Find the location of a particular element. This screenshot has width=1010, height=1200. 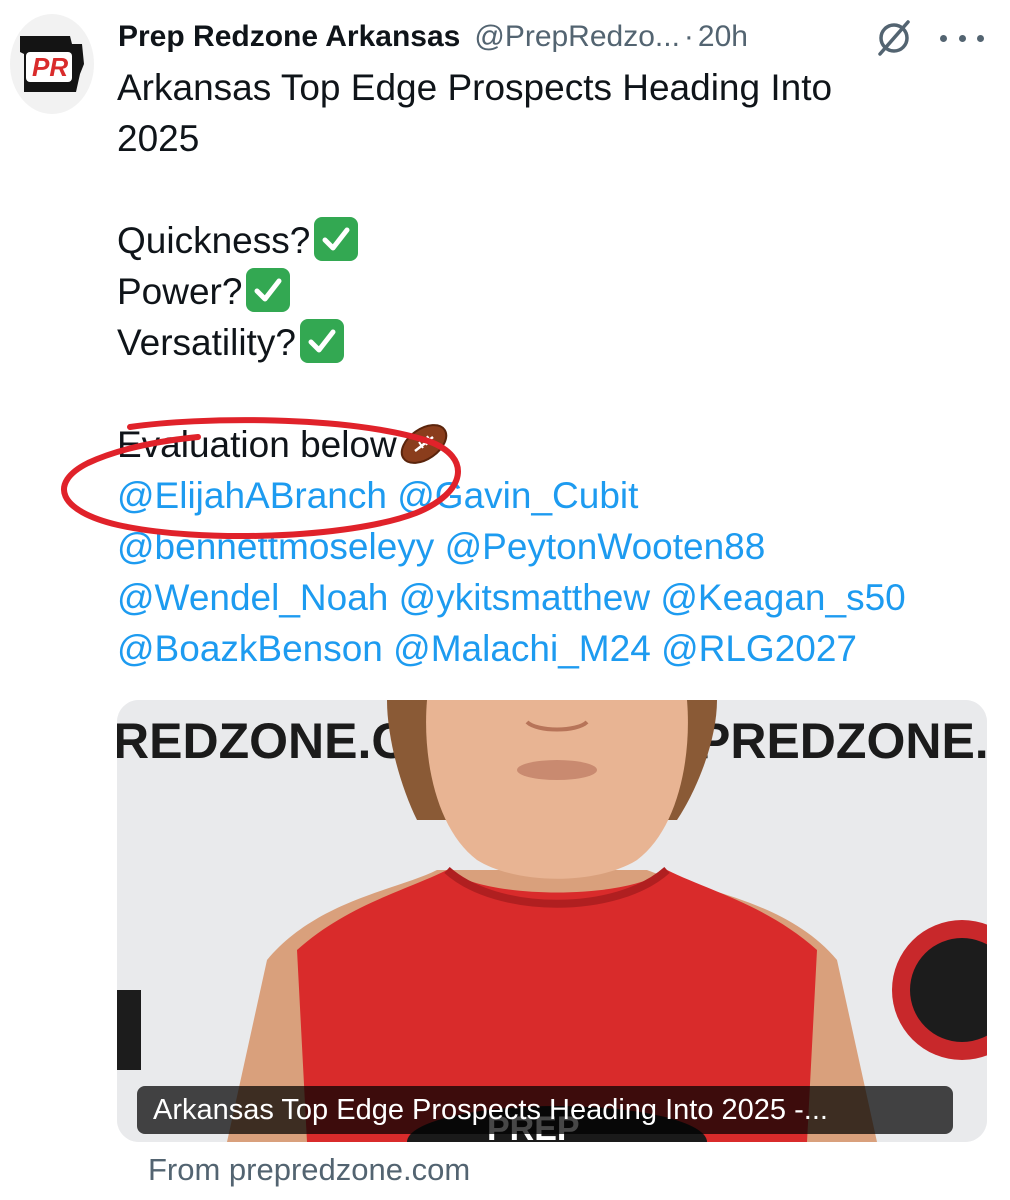

card-source-domain: From prepredzone.com is located at coordinates (309, 1170).